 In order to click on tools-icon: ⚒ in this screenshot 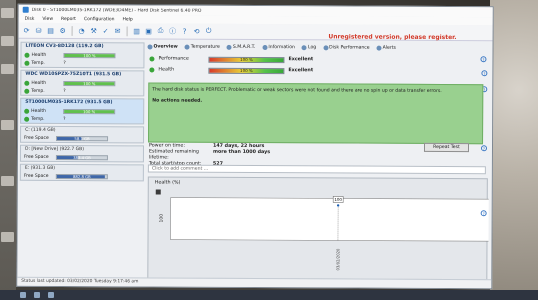, I will do `click(94, 31)`.